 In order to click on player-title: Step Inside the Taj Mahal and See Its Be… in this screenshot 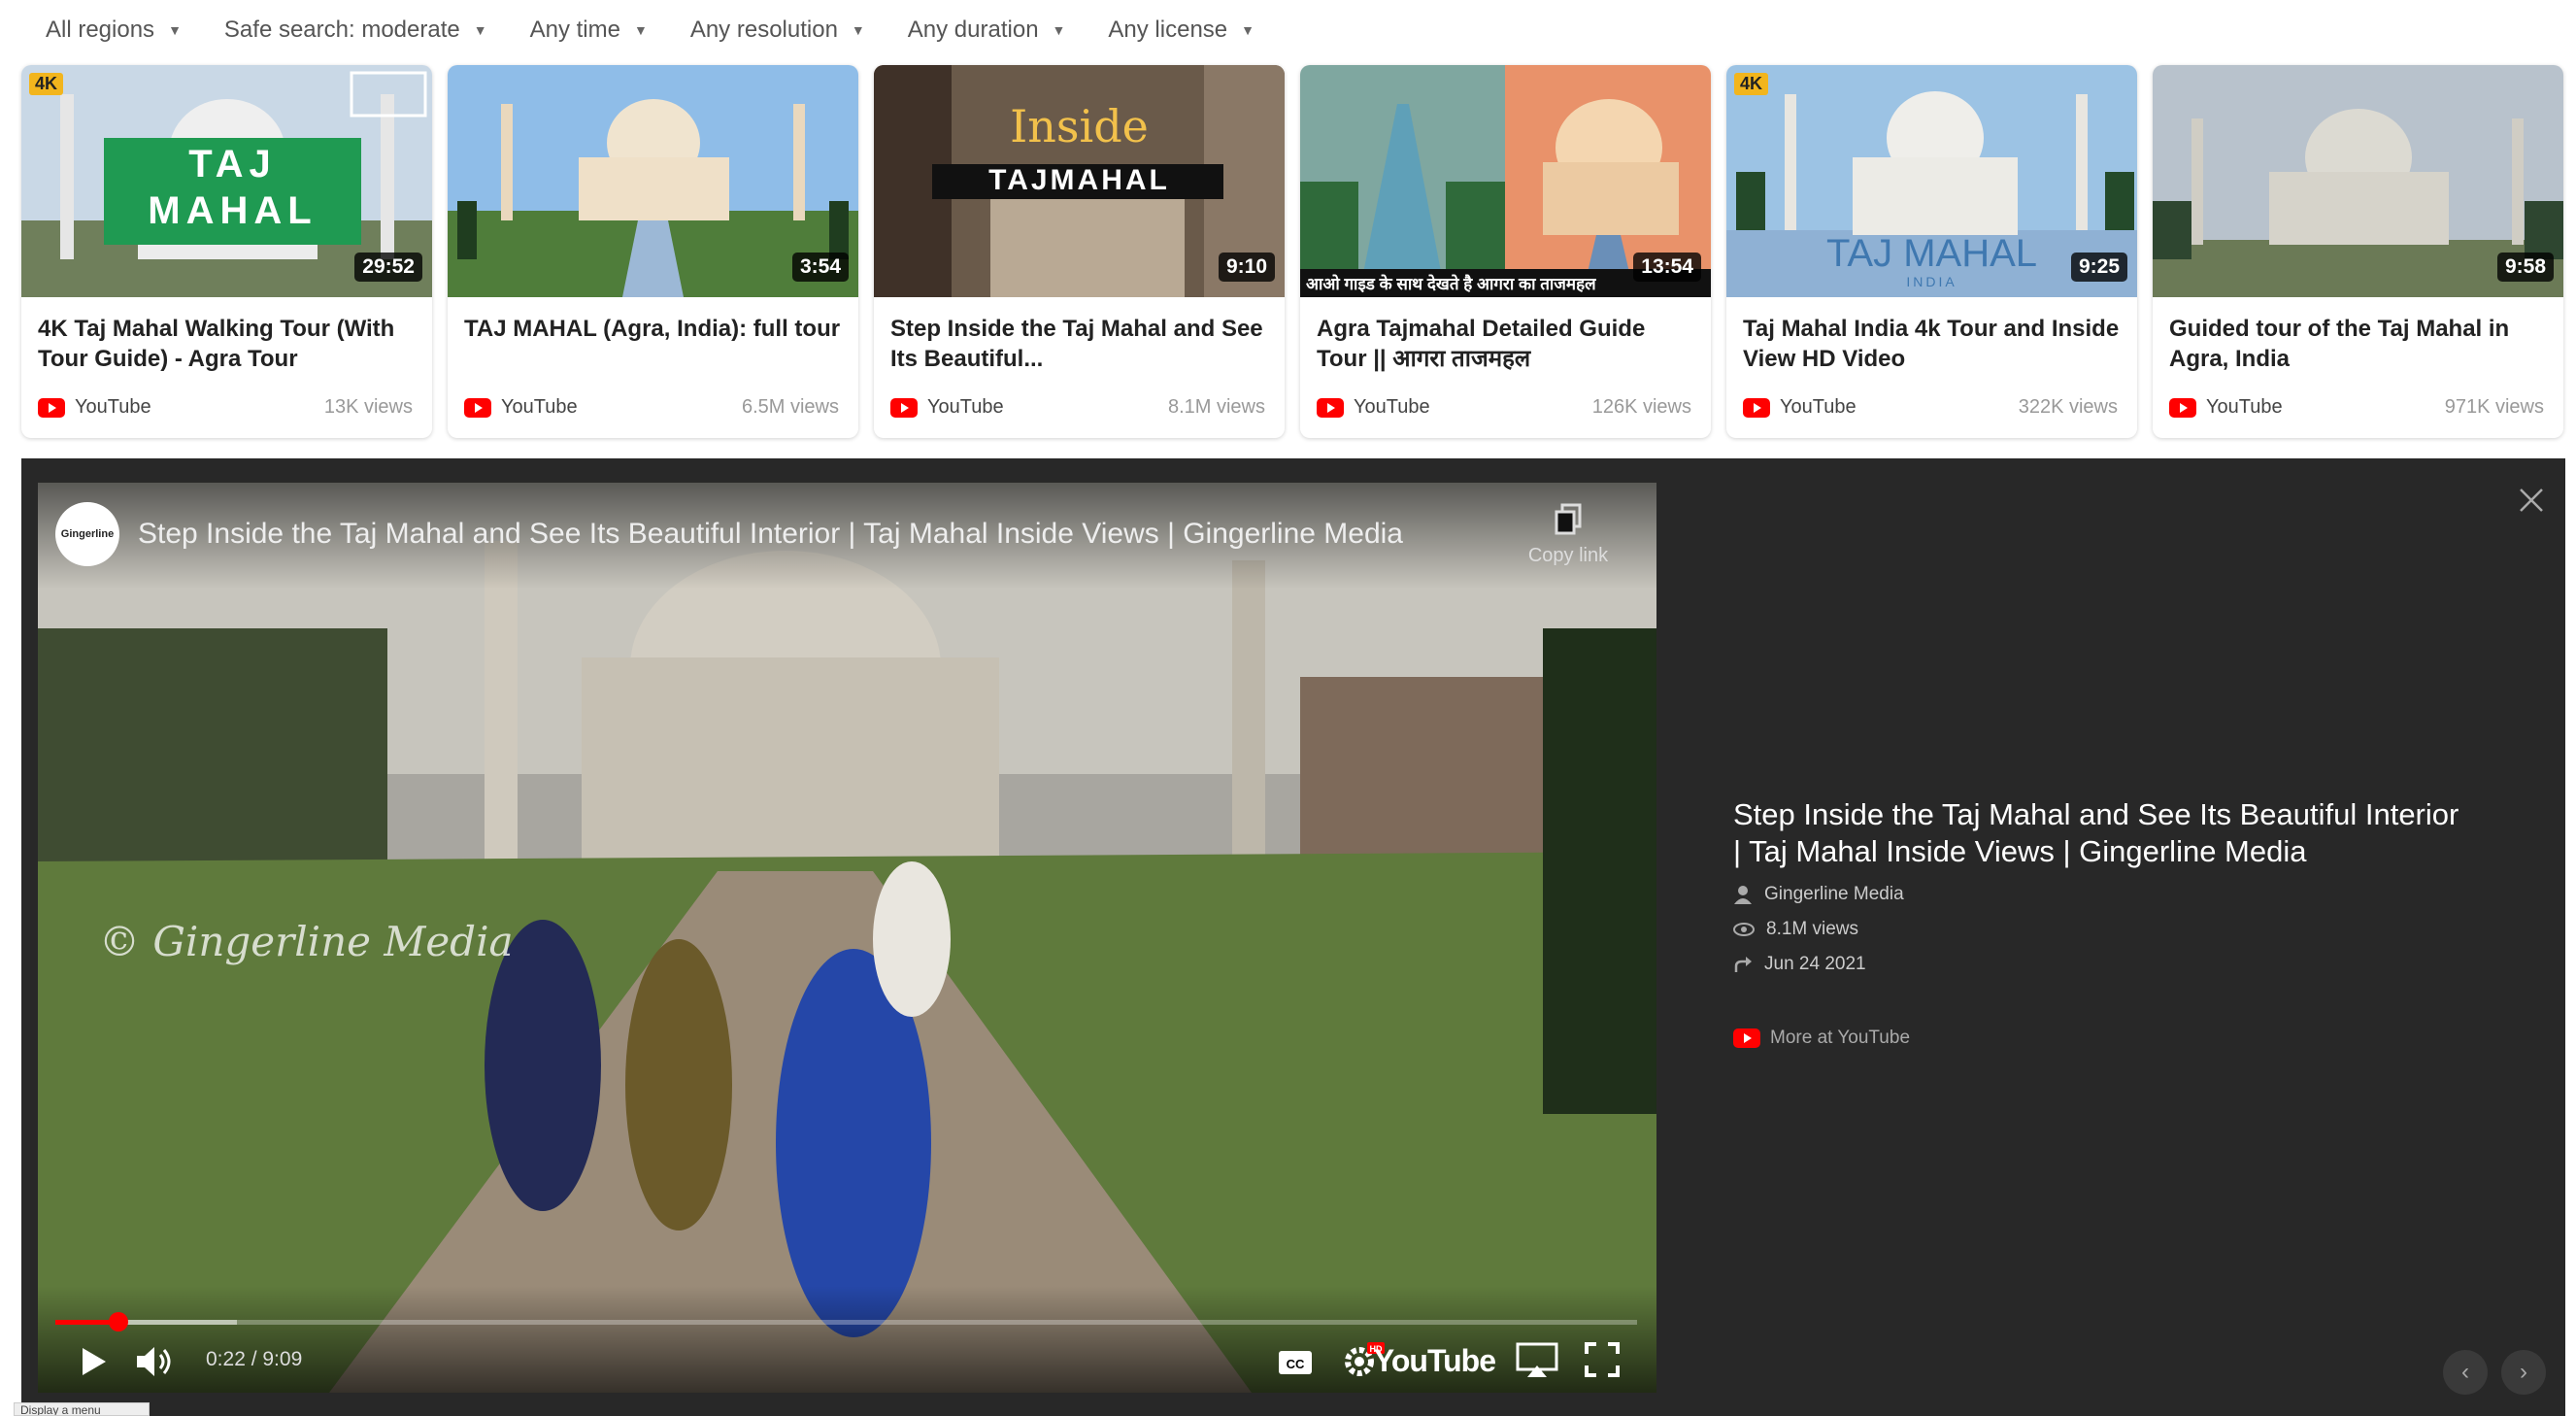, I will do `click(771, 534)`.